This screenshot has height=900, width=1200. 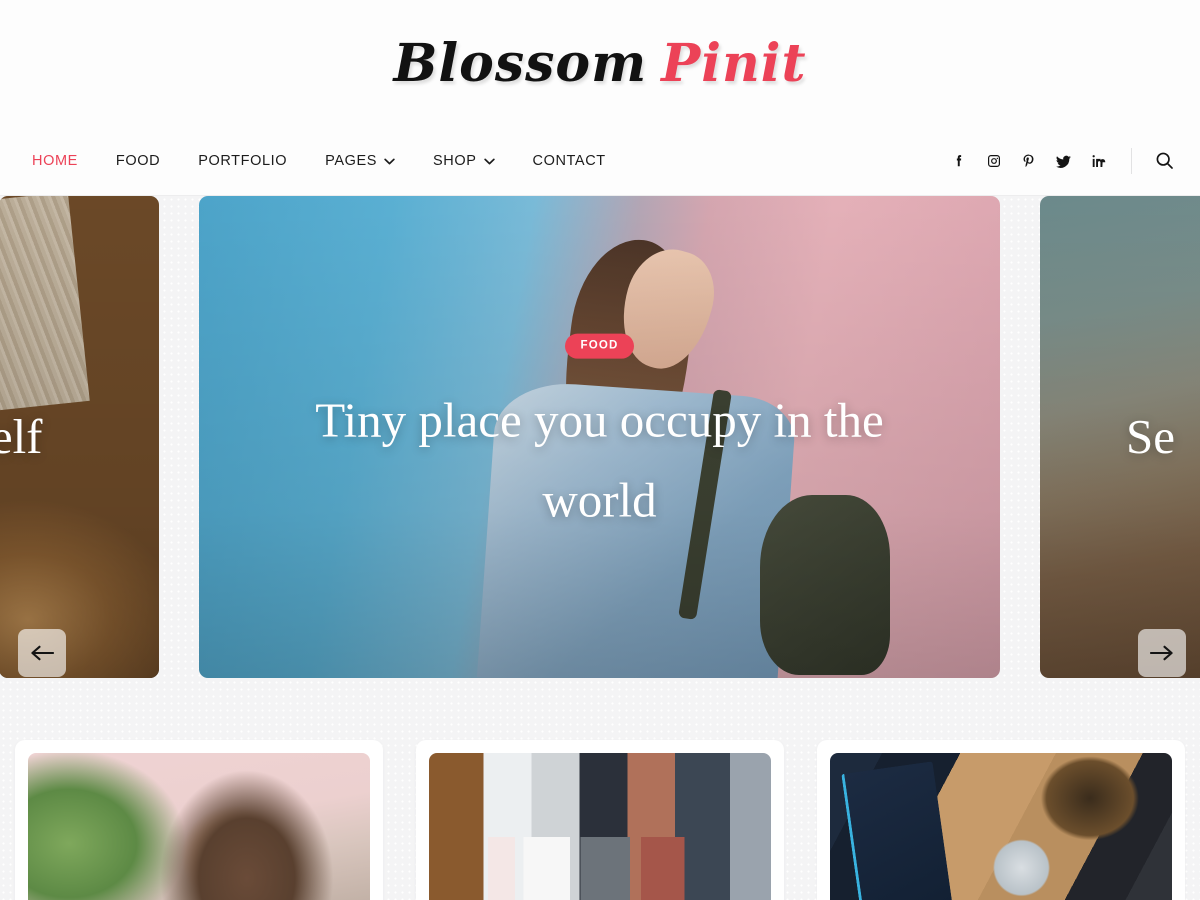 What do you see at coordinates (958, 161) in the screenshot?
I see `facebook-icon` at bounding box center [958, 161].